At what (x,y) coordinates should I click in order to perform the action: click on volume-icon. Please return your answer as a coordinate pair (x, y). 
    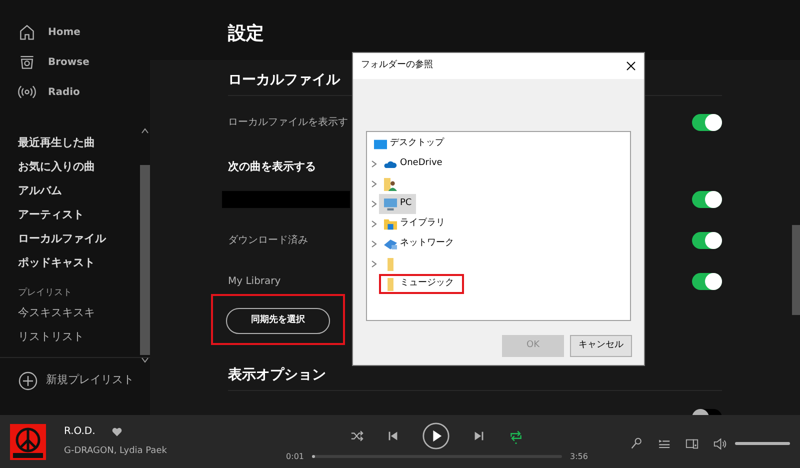
    Looking at the image, I should click on (720, 443).